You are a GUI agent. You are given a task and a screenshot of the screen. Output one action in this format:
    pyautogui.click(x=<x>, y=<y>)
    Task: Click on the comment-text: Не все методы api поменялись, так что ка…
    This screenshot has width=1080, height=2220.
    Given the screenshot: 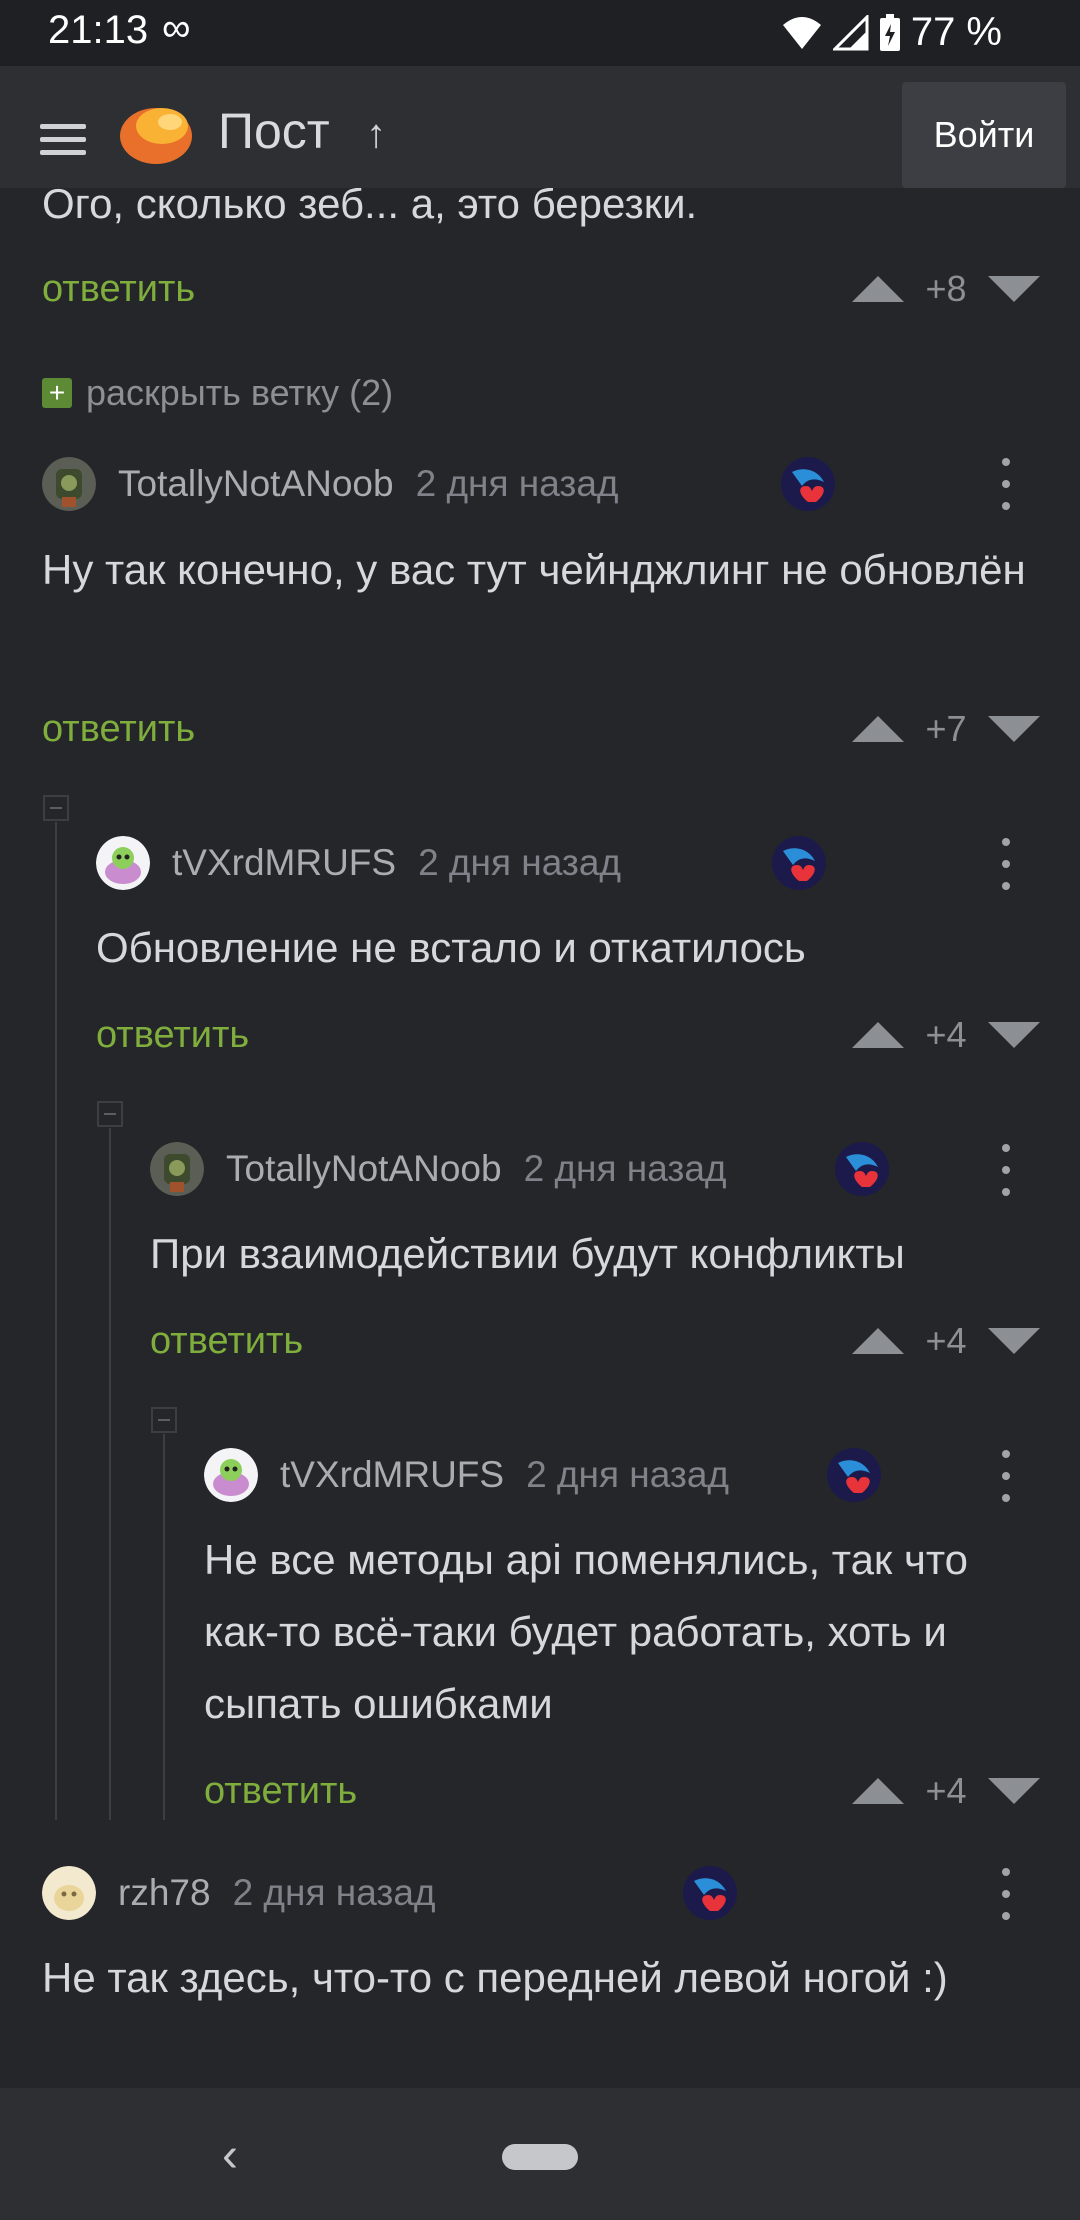 What is the action you would take?
    pyautogui.click(x=586, y=1631)
    